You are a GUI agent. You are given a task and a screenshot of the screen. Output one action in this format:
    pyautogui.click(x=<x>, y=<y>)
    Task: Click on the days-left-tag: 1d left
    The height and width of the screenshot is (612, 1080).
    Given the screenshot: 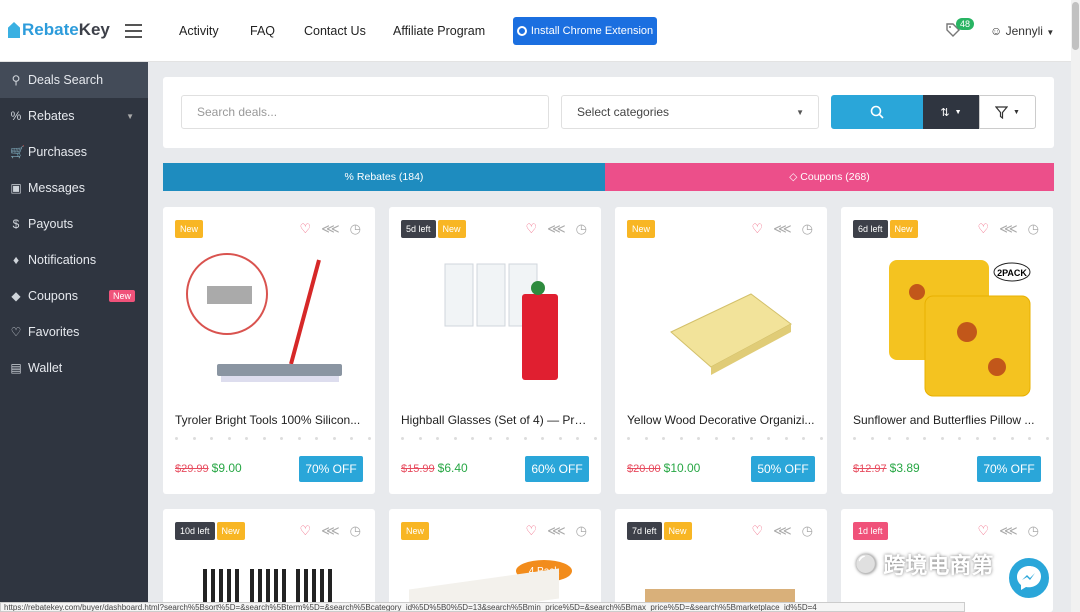 What is the action you would take?
    pyautogui.click(x=870, y=531)
    